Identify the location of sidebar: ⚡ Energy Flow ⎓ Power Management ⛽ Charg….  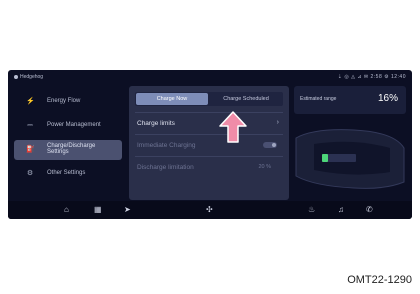
(65, 142).